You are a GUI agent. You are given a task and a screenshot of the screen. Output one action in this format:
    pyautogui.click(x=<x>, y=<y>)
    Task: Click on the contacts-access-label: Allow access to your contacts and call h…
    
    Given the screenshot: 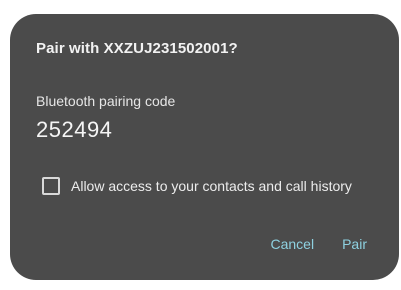 What is the action you would take?
    pyautogui.click(x=211, y=186)
    